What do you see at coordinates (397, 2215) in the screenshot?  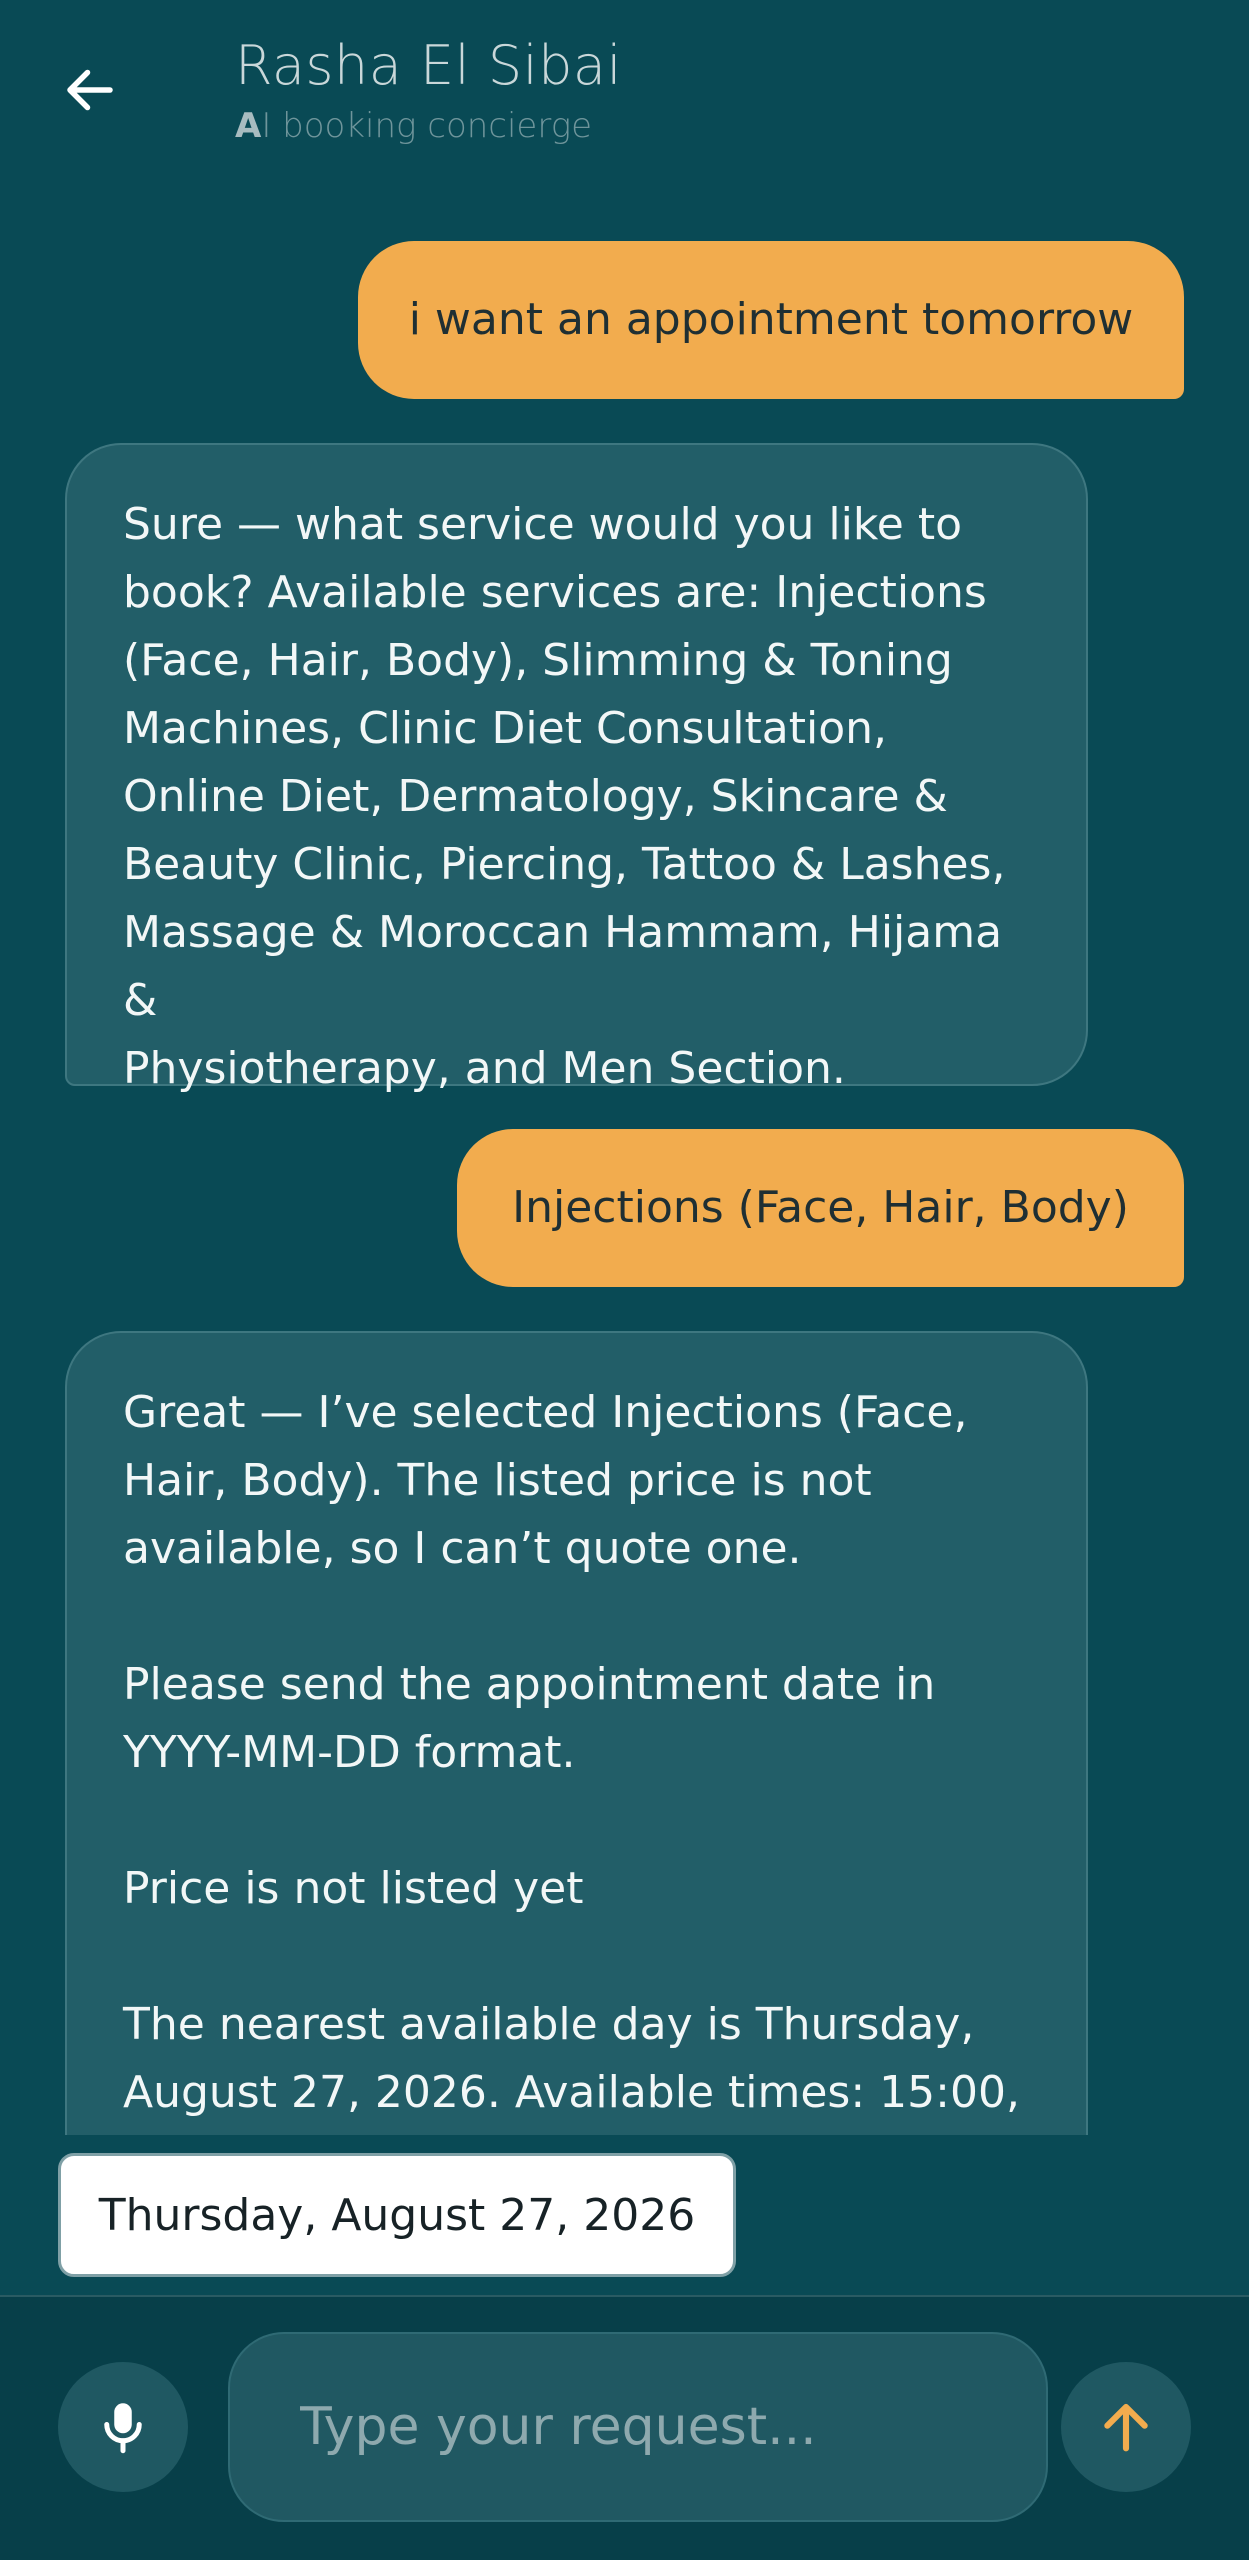 I see `date-suggestion-chip: Thursday, August 27, 2026` at bounding box center [397, 2215].